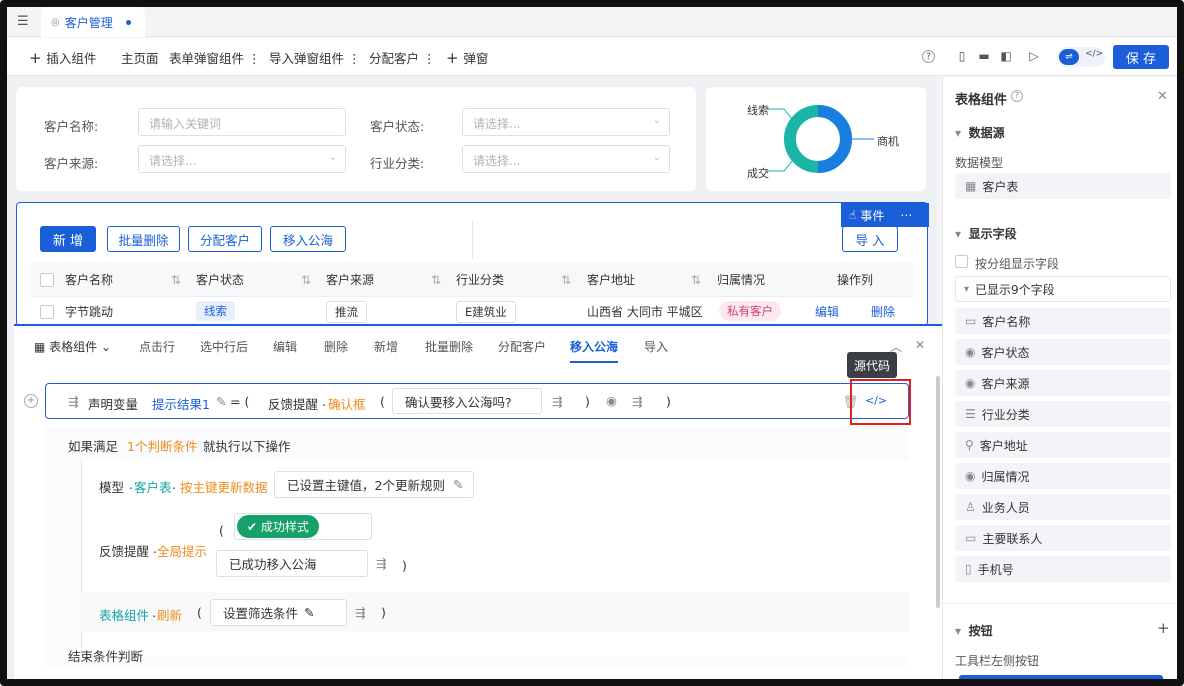  Describe the element at coordinates (1034, 56) in the screenshot. I see `preview-play-icon: ▷` at that location.